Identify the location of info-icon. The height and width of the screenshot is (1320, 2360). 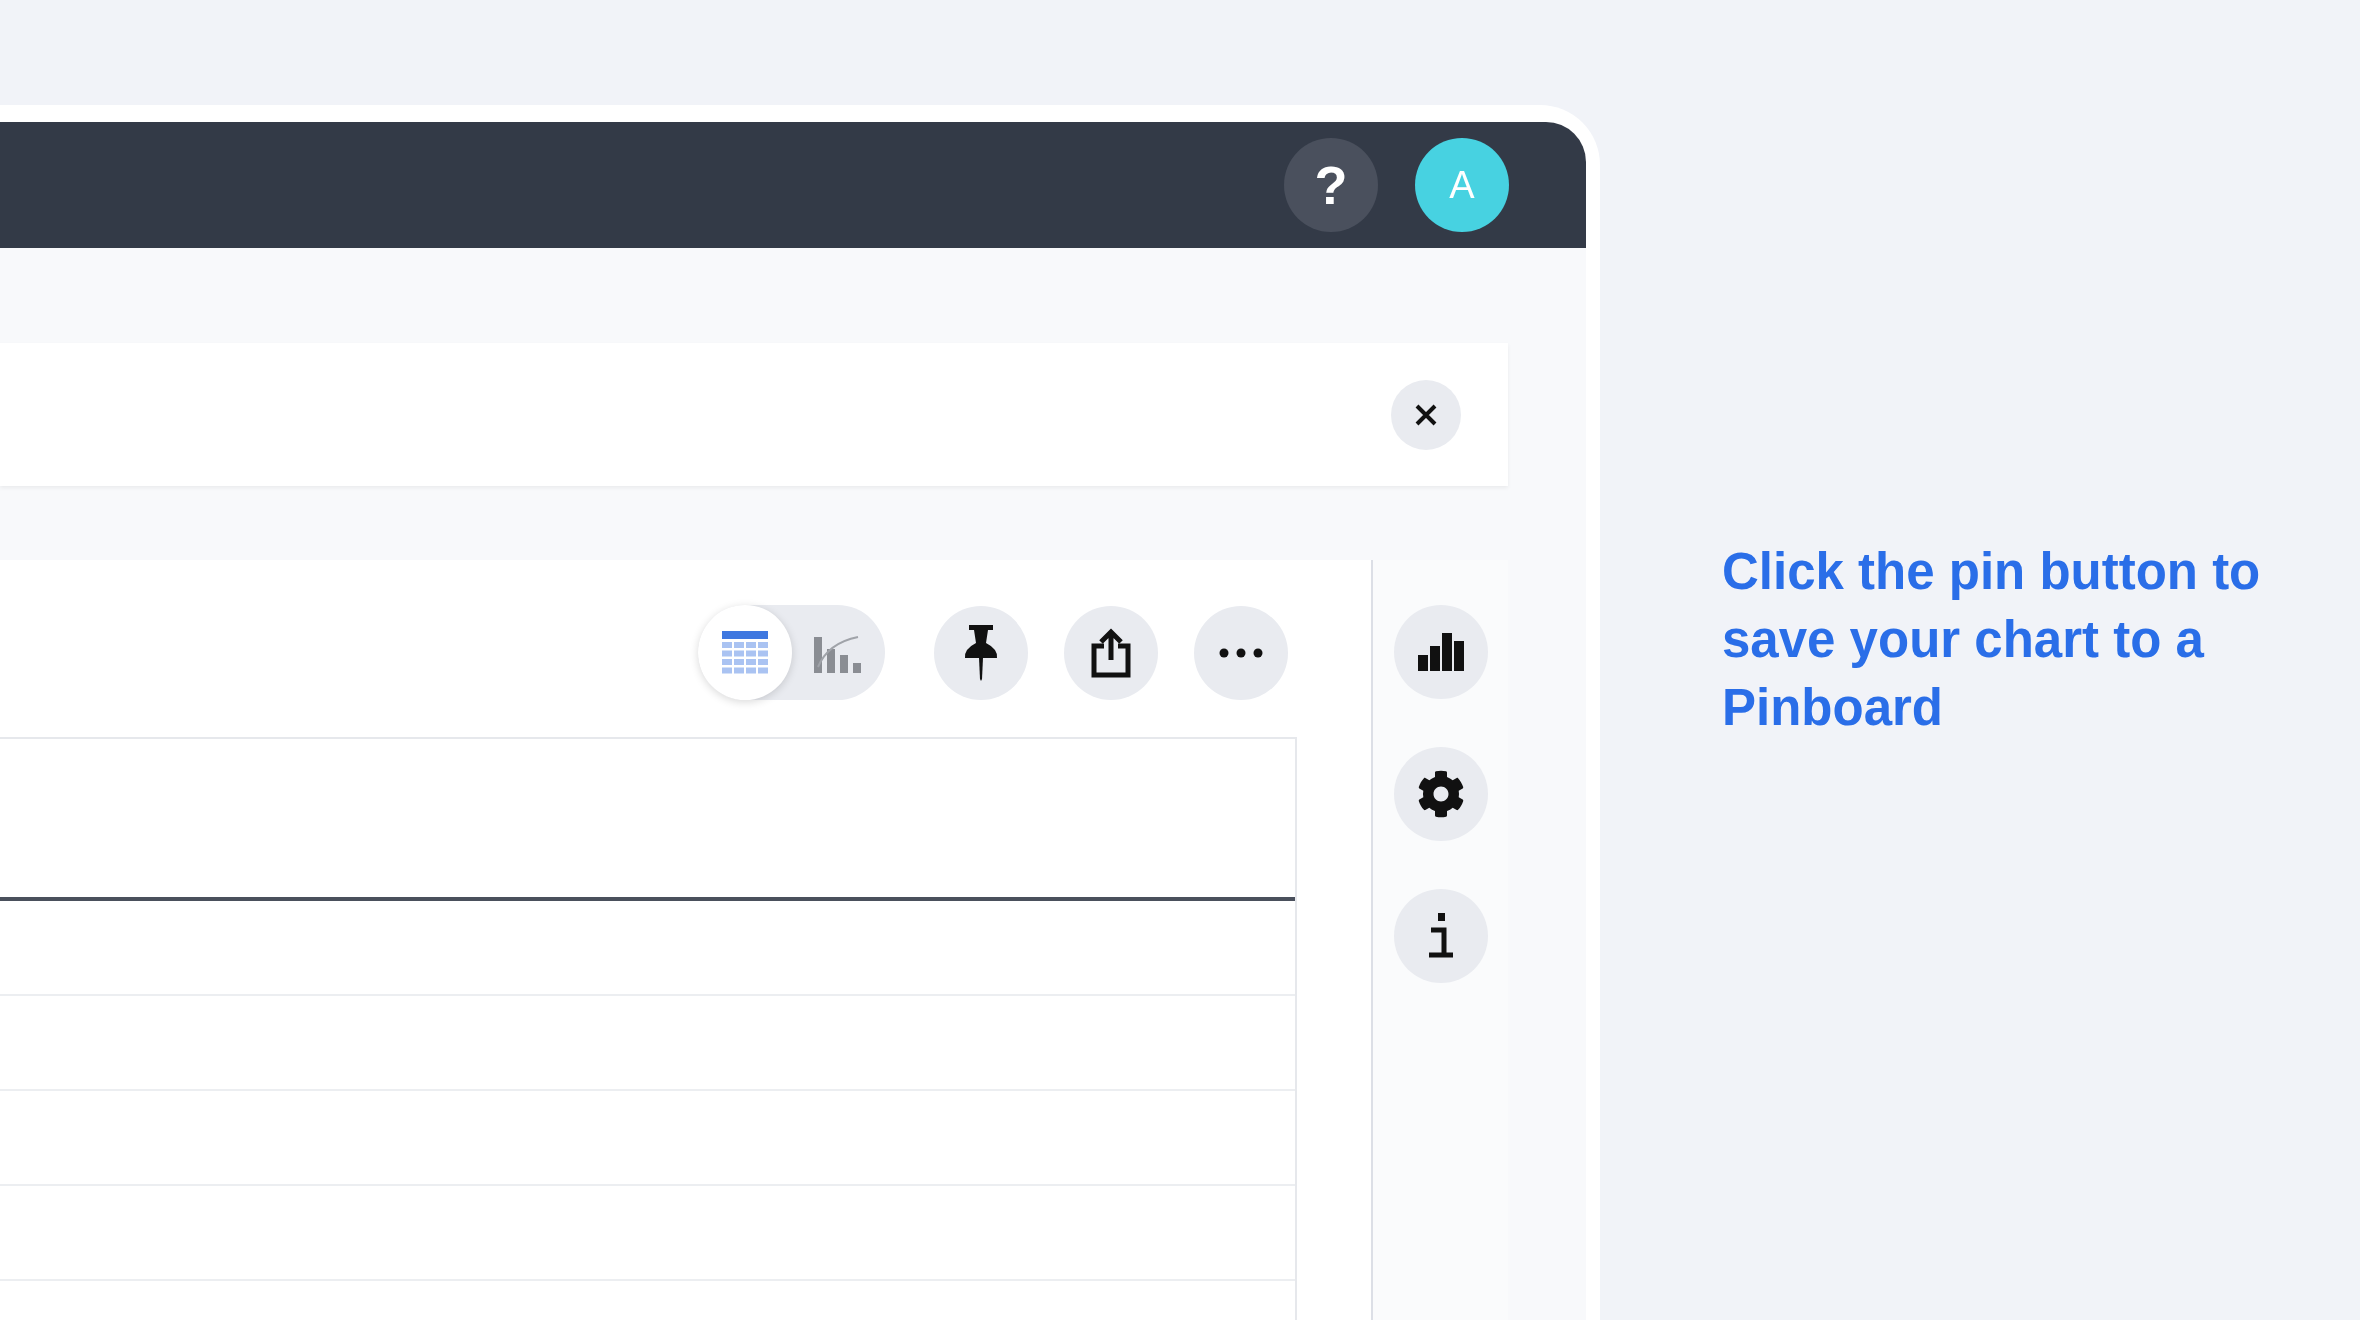
(1440, 936).